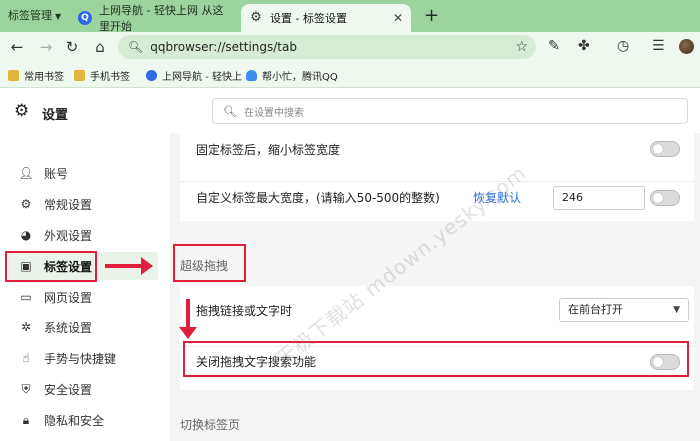  Describe the element at coordinates (268, 149) in the screenshot. I see `pin-shrink-label: 固定标签后，缩小标签宽度` at that location.